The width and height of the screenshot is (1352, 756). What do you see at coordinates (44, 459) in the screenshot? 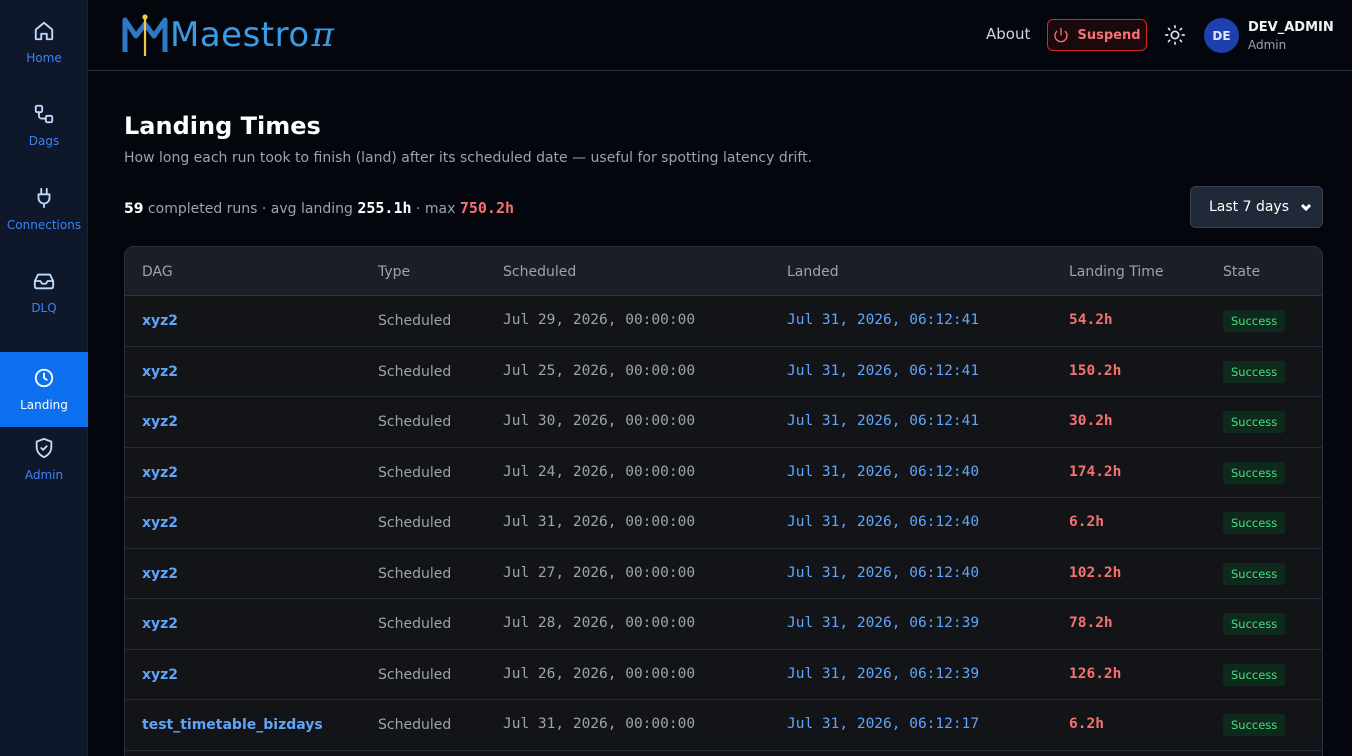
I see `sidebar-item-admin: Admin` at bounding box center [44, 459].